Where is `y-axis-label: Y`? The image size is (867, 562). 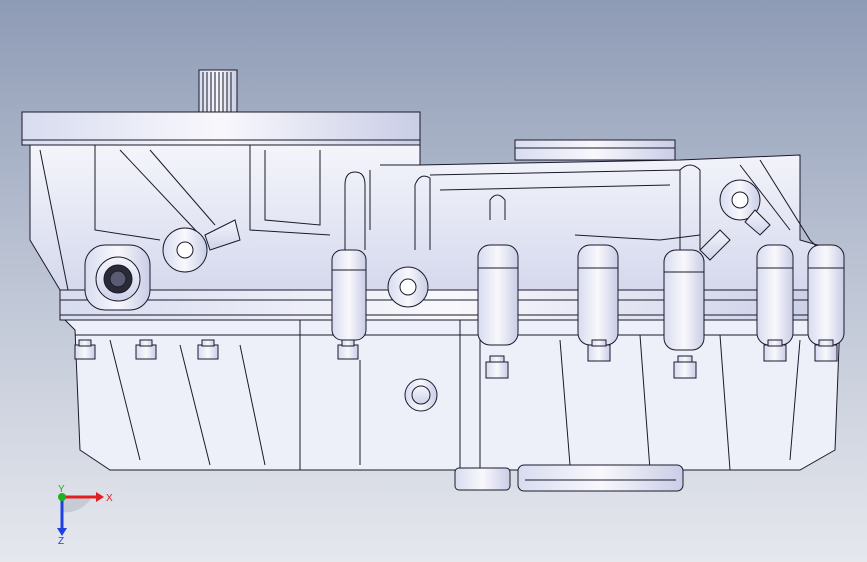 y-axis-label: Y is located at coordinates (61, 489).